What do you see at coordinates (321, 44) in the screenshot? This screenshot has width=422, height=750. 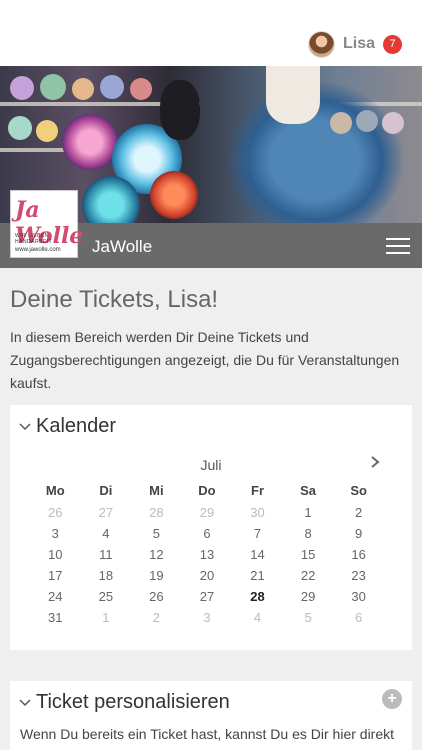 I see `avatar` at bounding box center [321, 44].